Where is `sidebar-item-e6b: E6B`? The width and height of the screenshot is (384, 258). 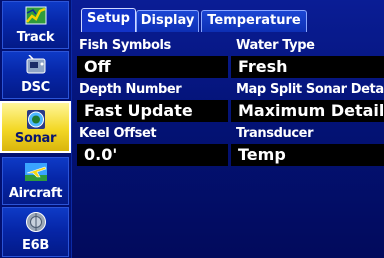
sidebar-item-e6b: E6B is located at coordinates (35, 232).